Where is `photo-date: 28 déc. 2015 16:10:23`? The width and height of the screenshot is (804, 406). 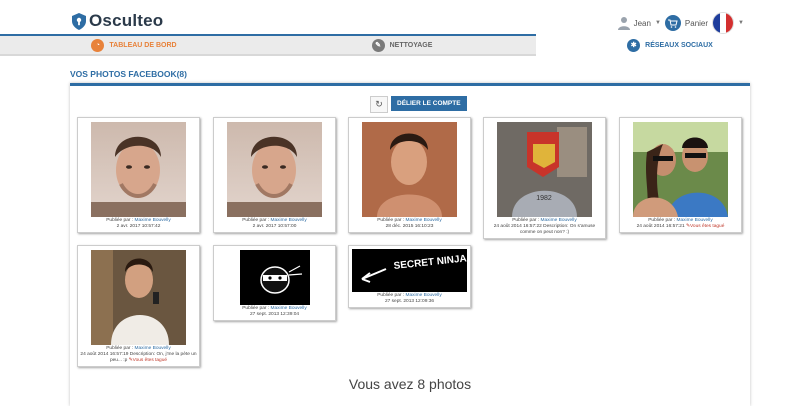
photo-date: 28 déc. 2015 16:10:23 is located at coordinates (409, 226).